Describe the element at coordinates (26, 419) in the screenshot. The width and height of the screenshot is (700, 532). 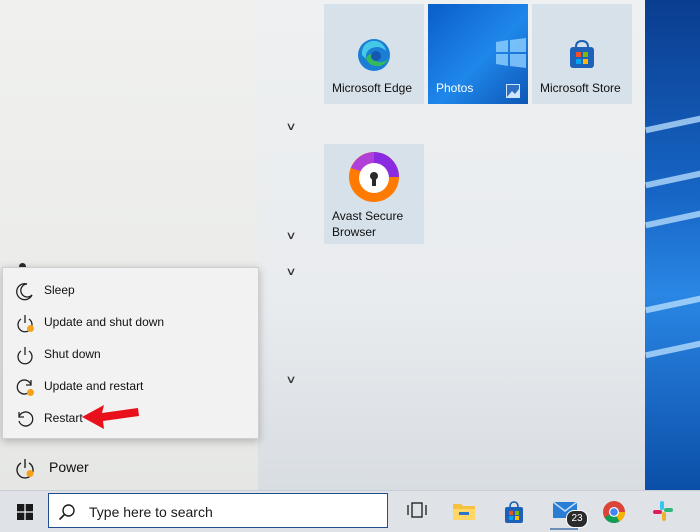
I see `restart-icon` at that location.